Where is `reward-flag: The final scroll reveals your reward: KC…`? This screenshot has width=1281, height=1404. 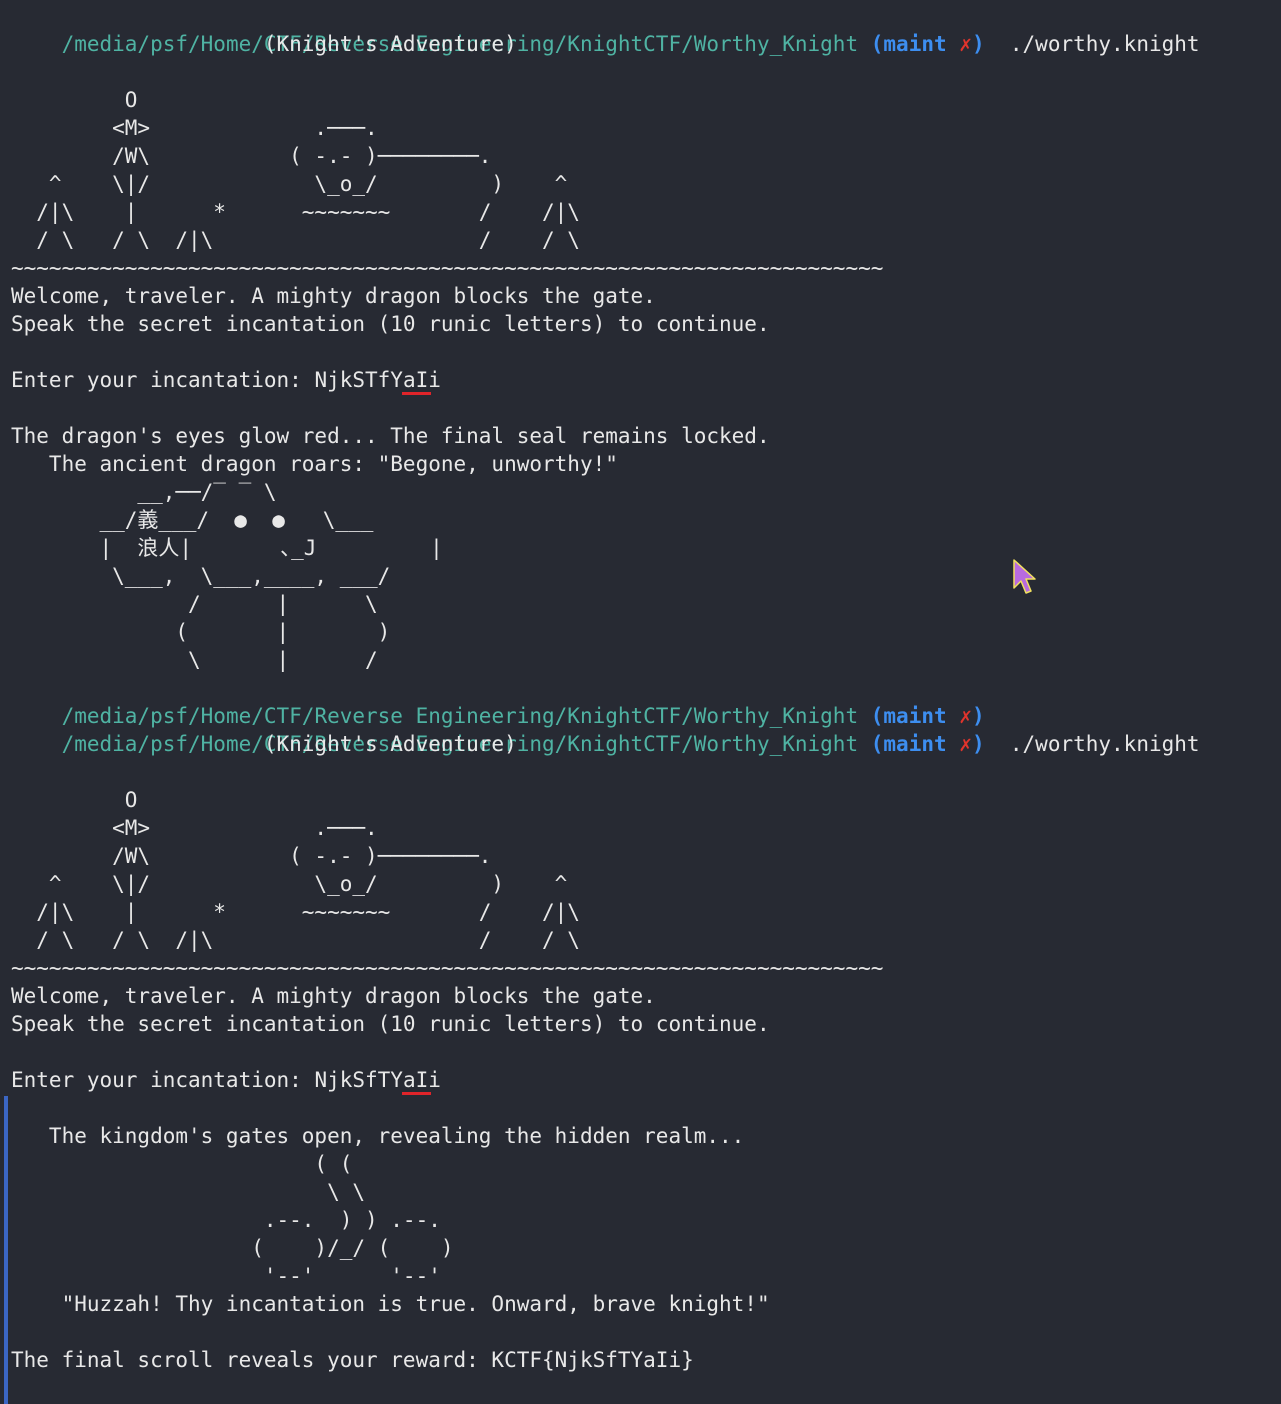 reward-flag: The final scroll reveals your reward: KC… is located at coordinates (352, 1360).